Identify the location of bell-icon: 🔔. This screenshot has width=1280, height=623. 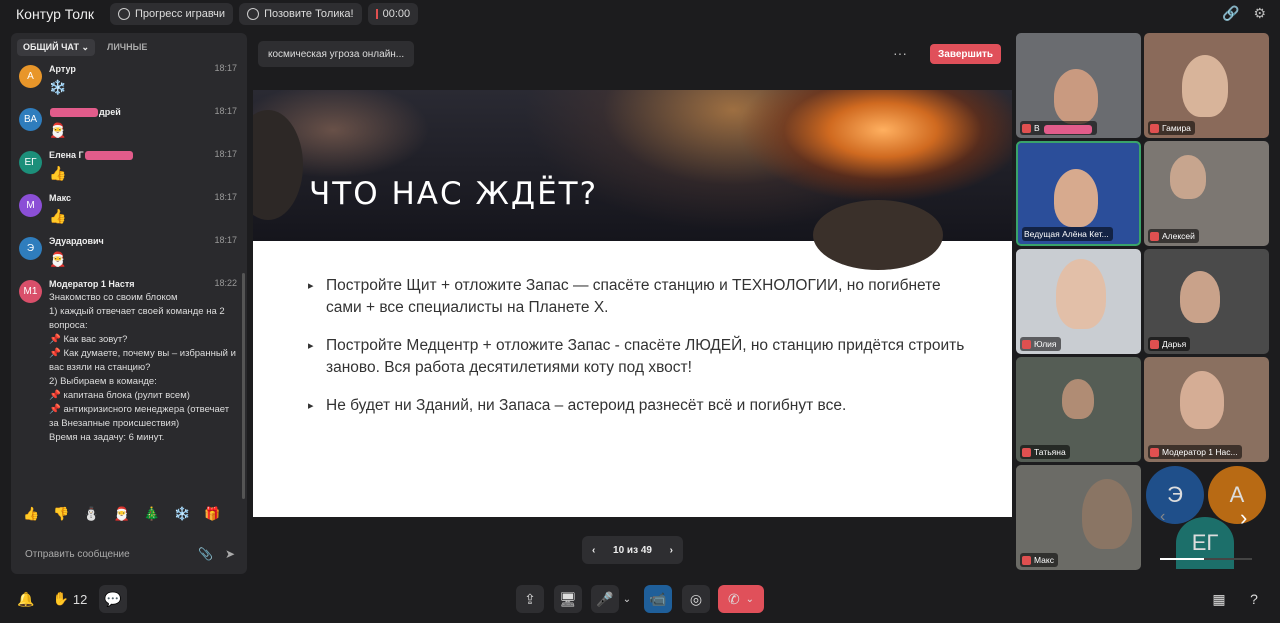
(26, 599).